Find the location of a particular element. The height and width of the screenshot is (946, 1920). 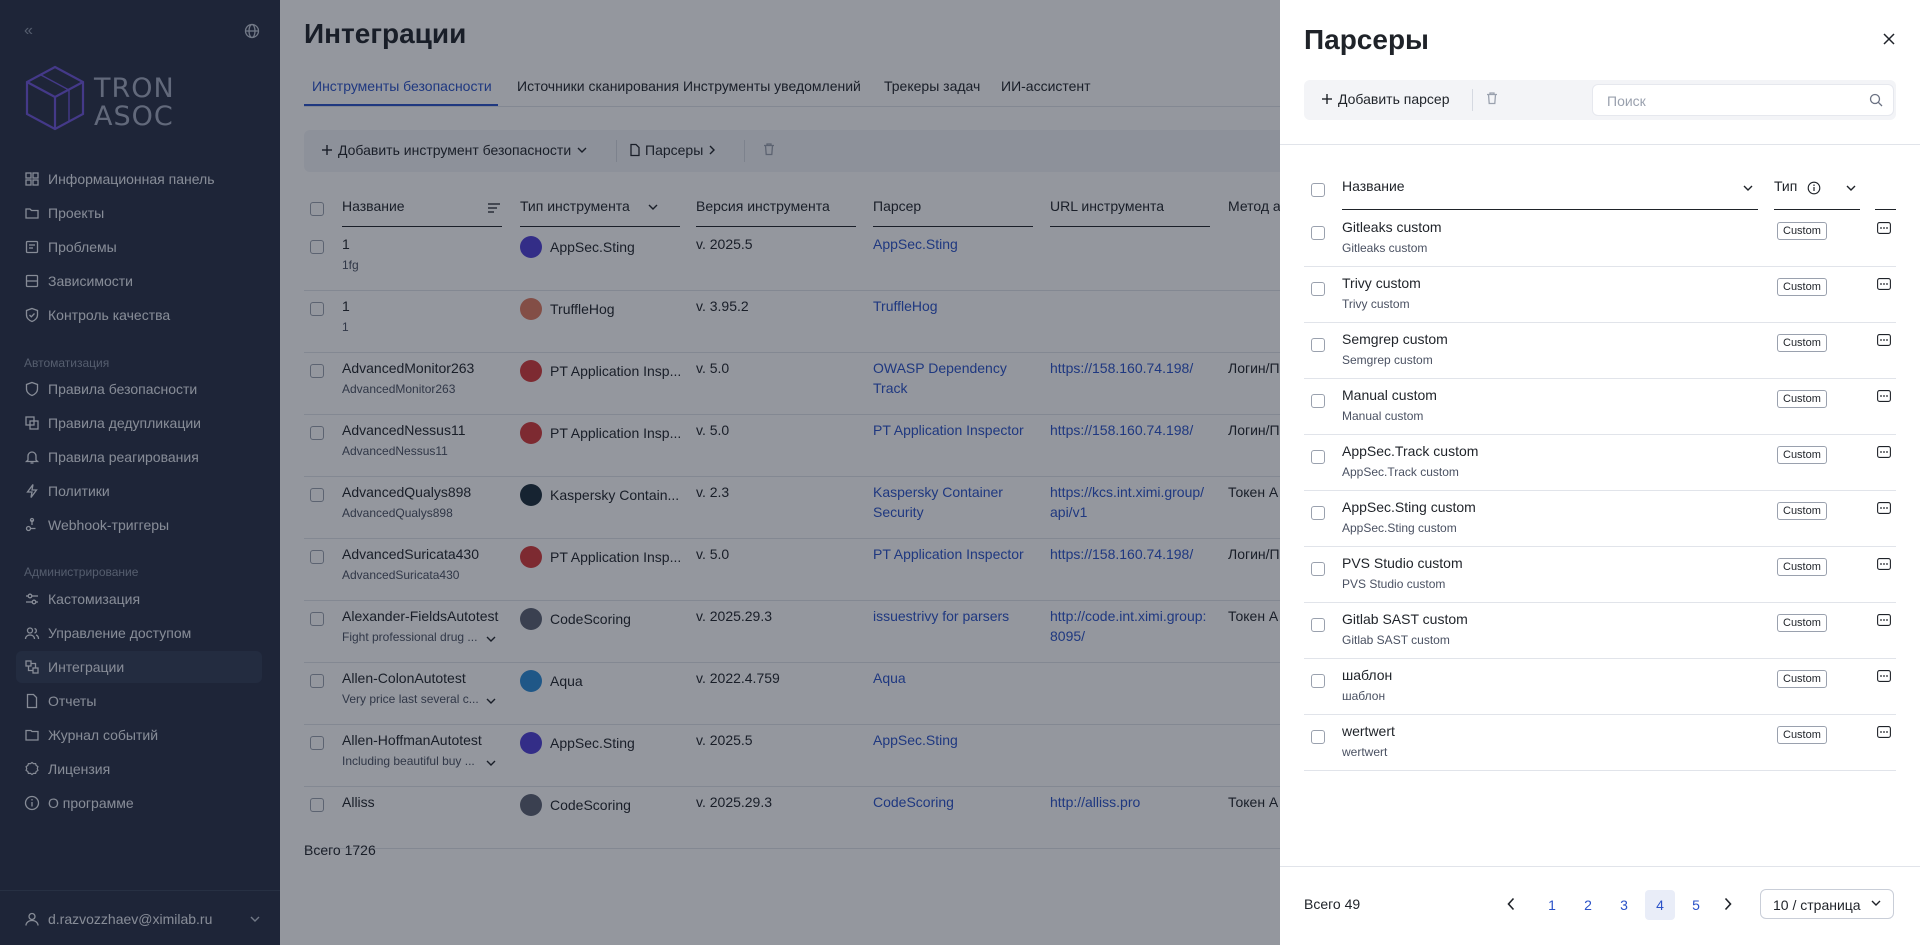

chevron-left-icon is located at coordinates (1511, 904).